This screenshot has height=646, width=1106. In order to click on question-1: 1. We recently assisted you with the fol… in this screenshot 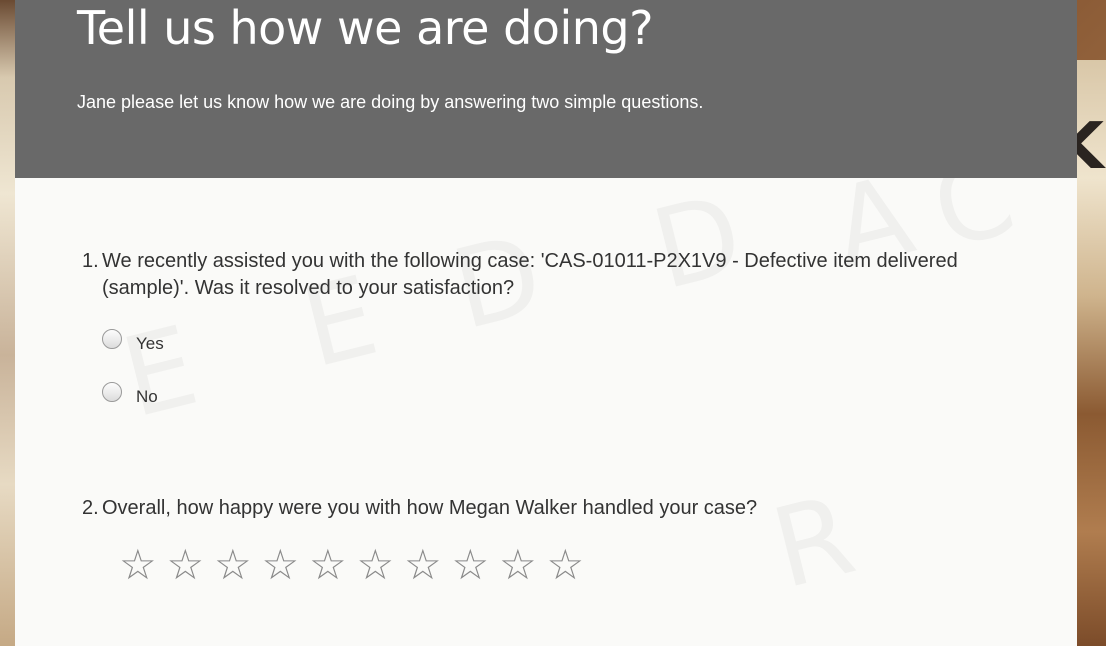, I will do `click(552, 275)`.